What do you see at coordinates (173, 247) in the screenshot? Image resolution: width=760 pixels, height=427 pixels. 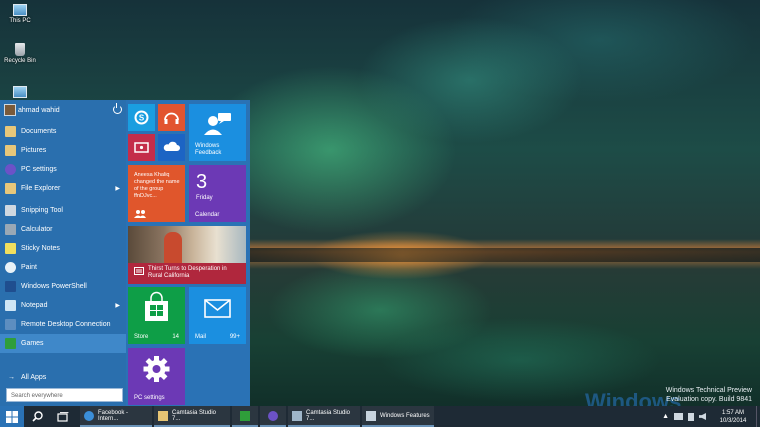 I see `news-person-figure` at bounding box center [173, 247].